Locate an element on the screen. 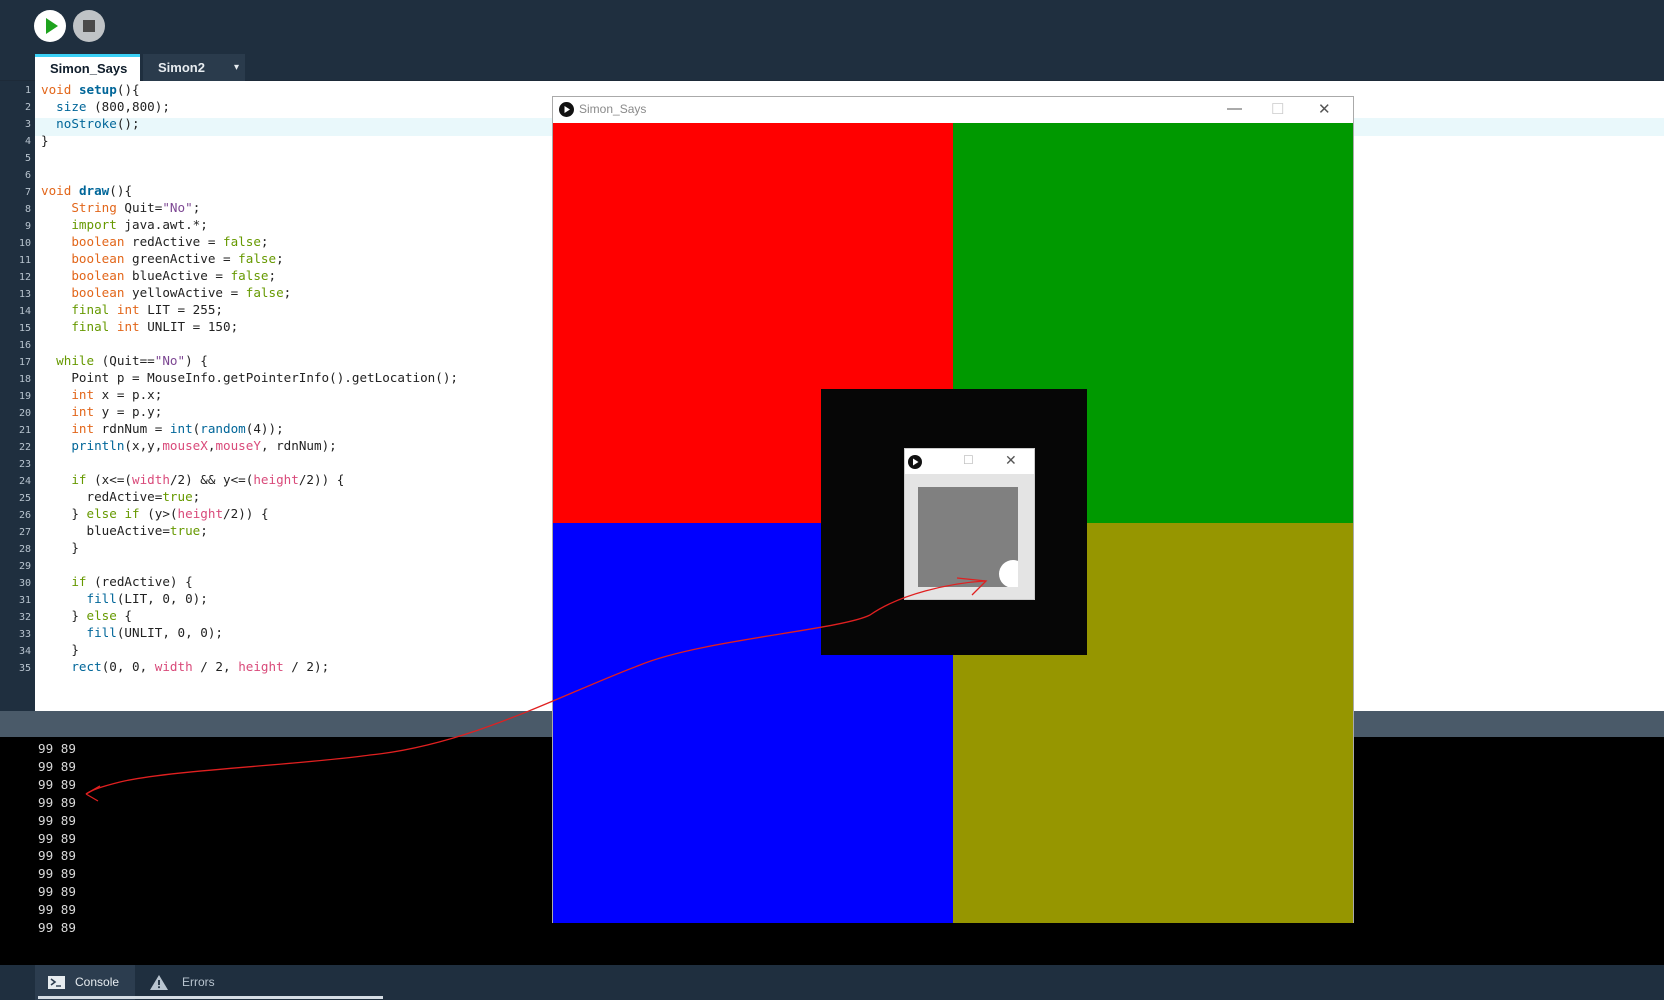 This screenshot has height=1000, width=1664. nested-screen-capture: ☐ ✕ is located at coordinates (954, 522).